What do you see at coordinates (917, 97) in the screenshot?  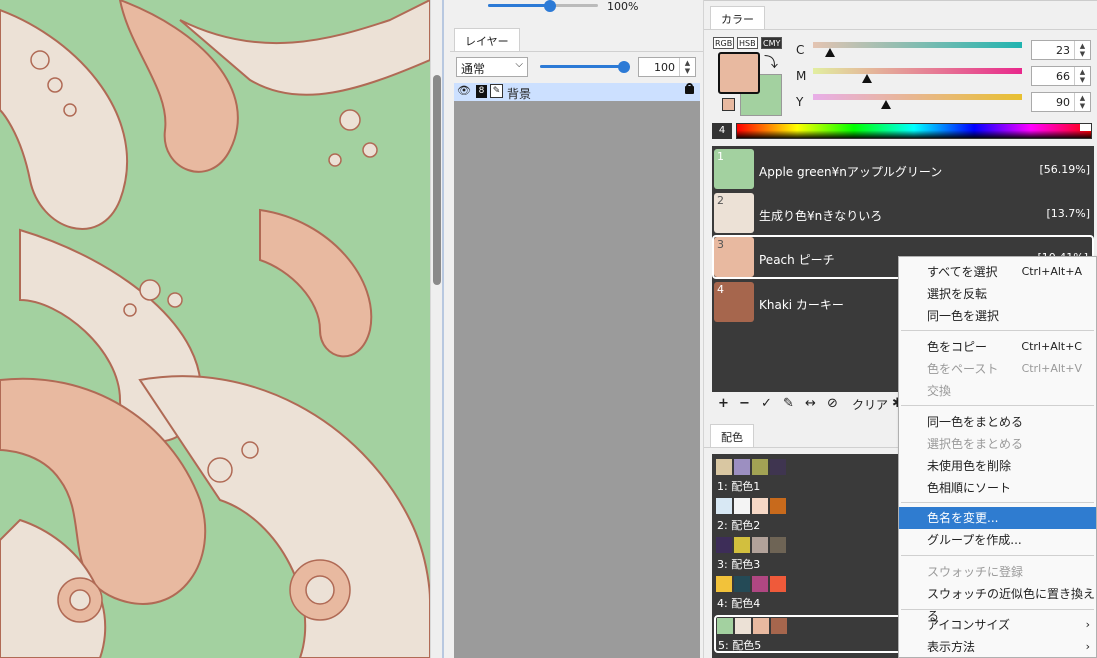 I see `yellow-slider` at bounding box center [917, 97].